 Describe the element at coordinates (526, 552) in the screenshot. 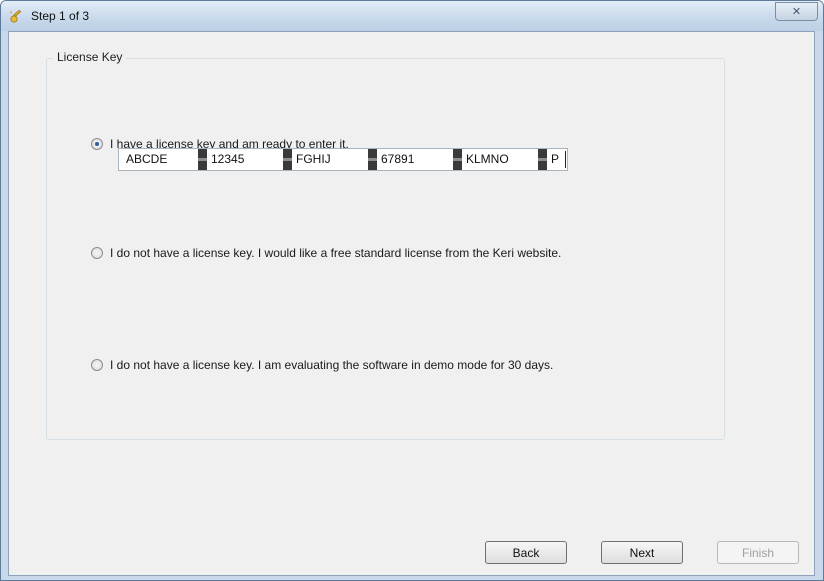

I see `back-button: Back` at that location.